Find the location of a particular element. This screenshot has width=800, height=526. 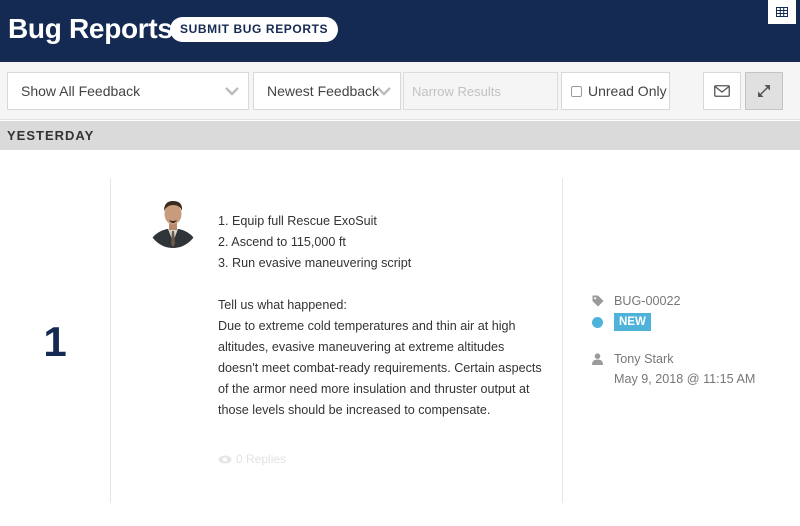

submit-bug-reports-button: SUBMIT BUG REPORTS is located at coordinates (254, 29).